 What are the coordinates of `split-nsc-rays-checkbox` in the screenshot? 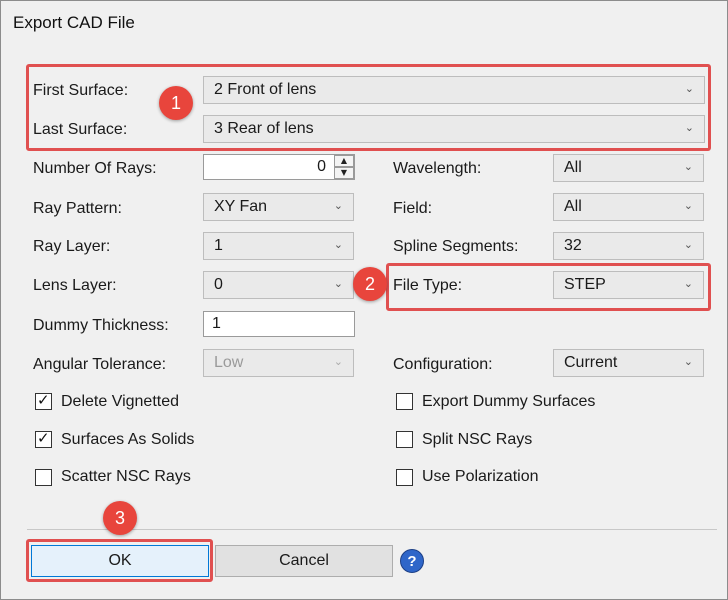 It's located at (404, 439).